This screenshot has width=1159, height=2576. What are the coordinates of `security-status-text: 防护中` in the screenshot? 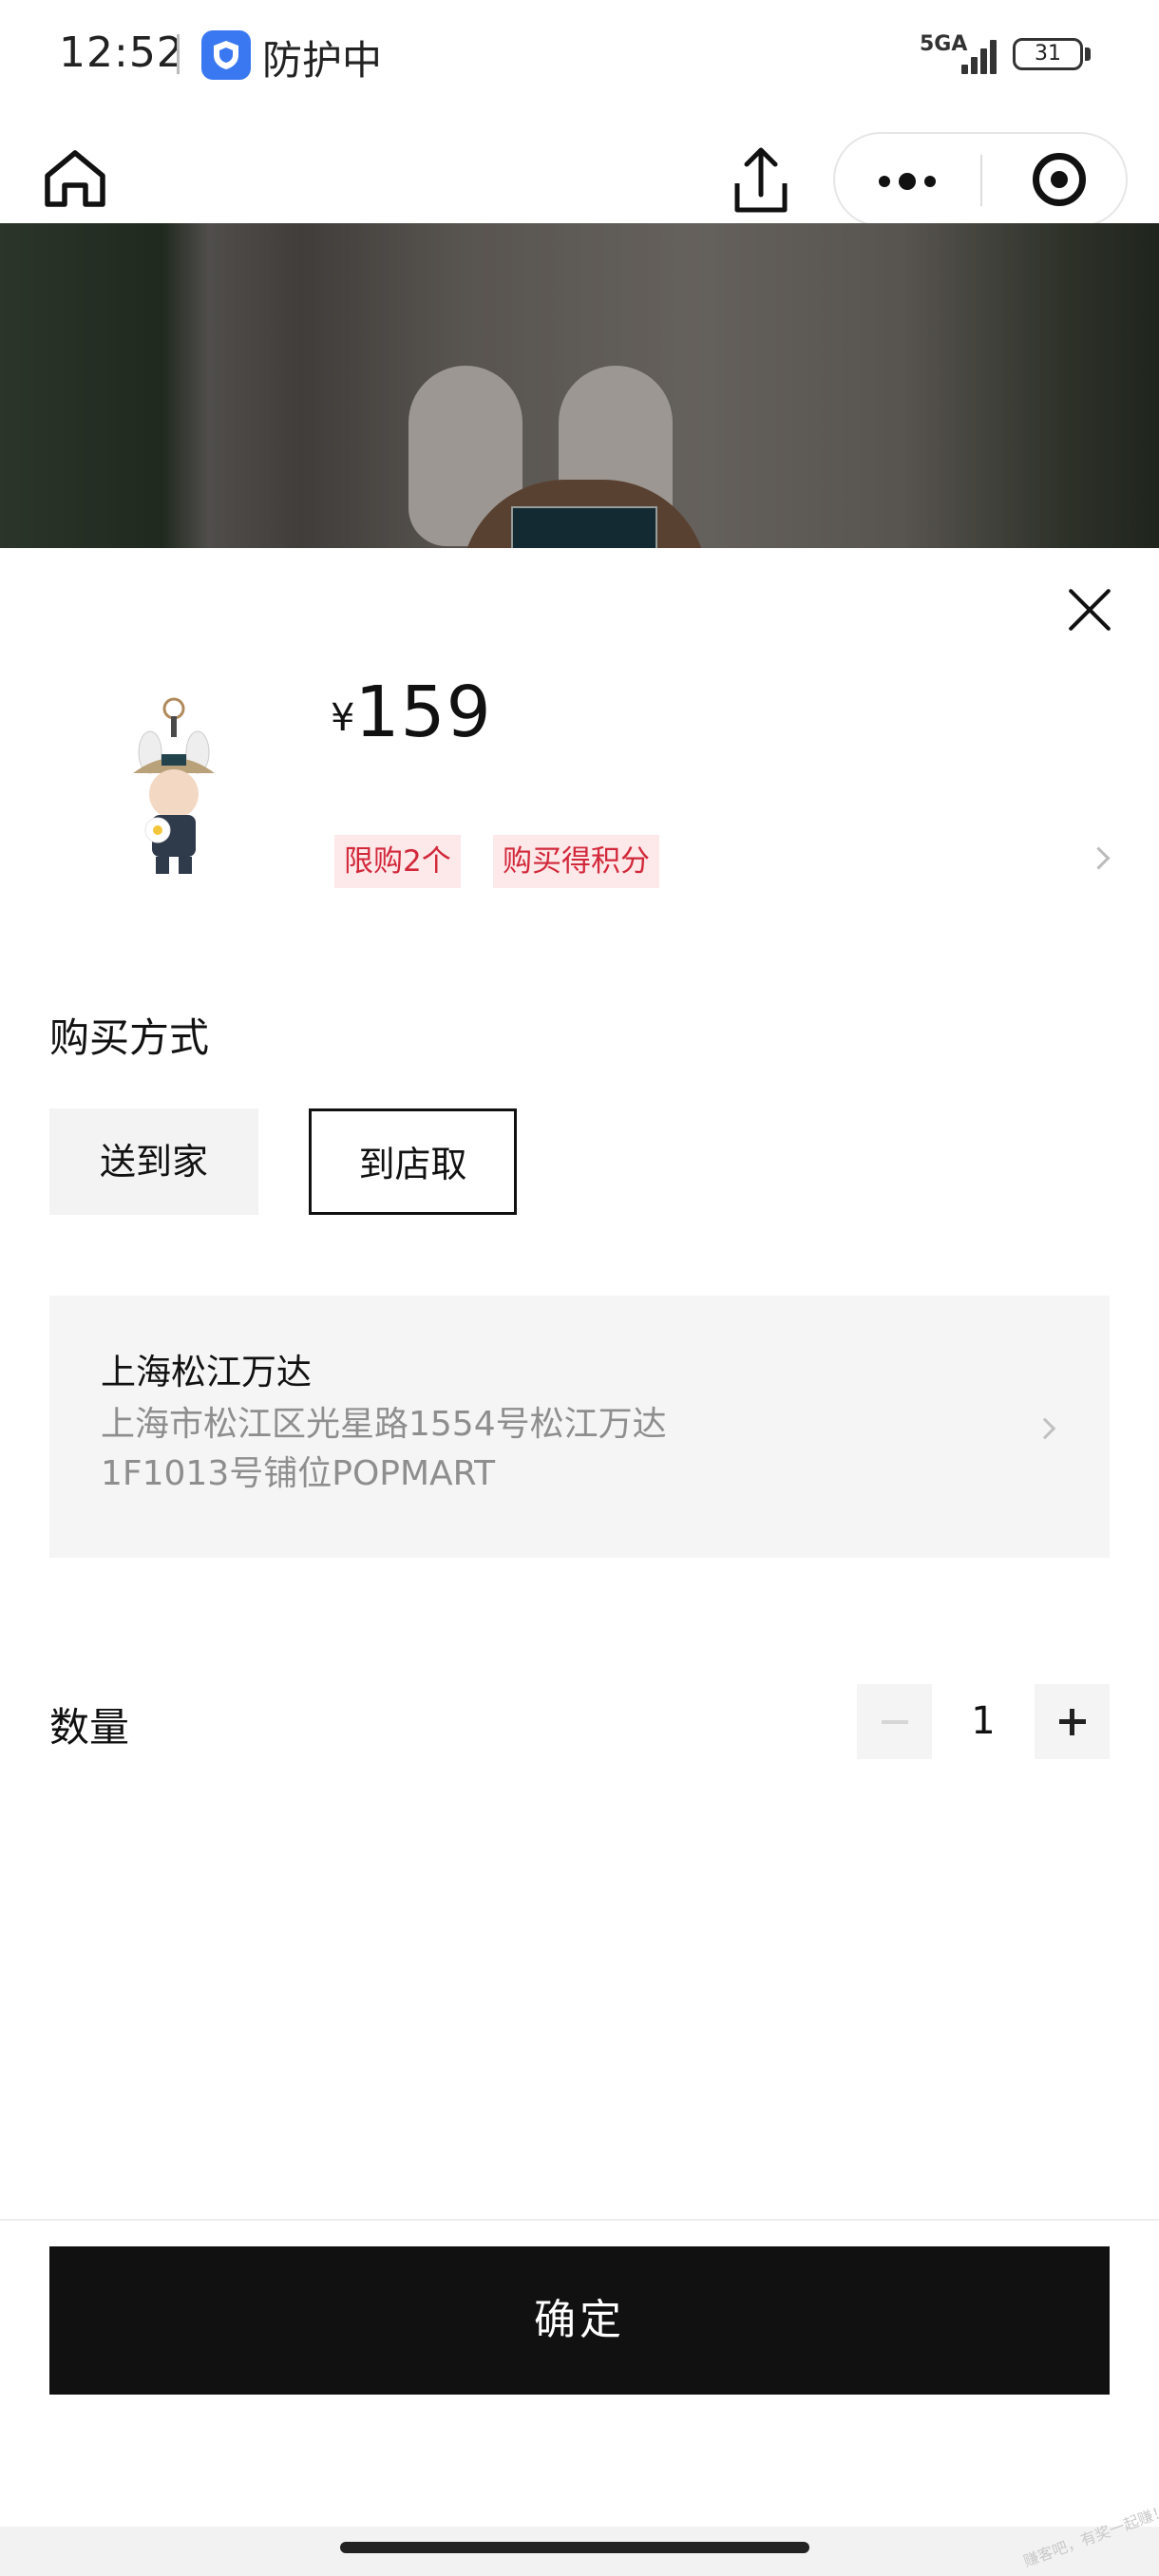 It's located at (322, 60).